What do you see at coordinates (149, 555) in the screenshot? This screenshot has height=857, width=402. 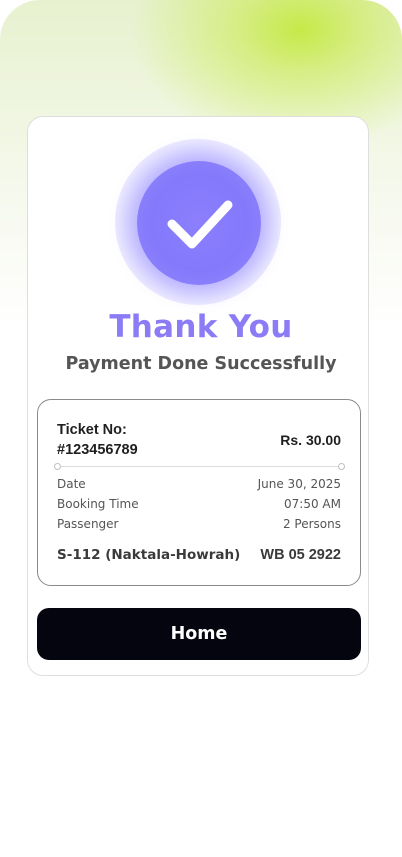 I see `route-name: S-112 (Naktala-Howrah)` at bounding box center [149, 555].